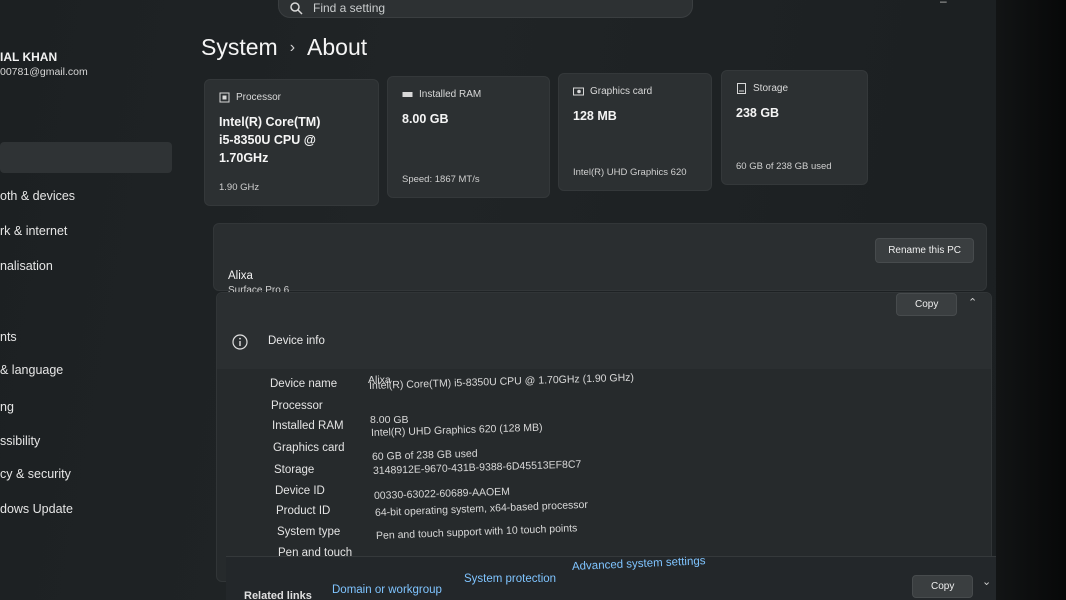 This screenshot has width=1066, height=600. I want to click on spec-label: System type, so click(309, 532).